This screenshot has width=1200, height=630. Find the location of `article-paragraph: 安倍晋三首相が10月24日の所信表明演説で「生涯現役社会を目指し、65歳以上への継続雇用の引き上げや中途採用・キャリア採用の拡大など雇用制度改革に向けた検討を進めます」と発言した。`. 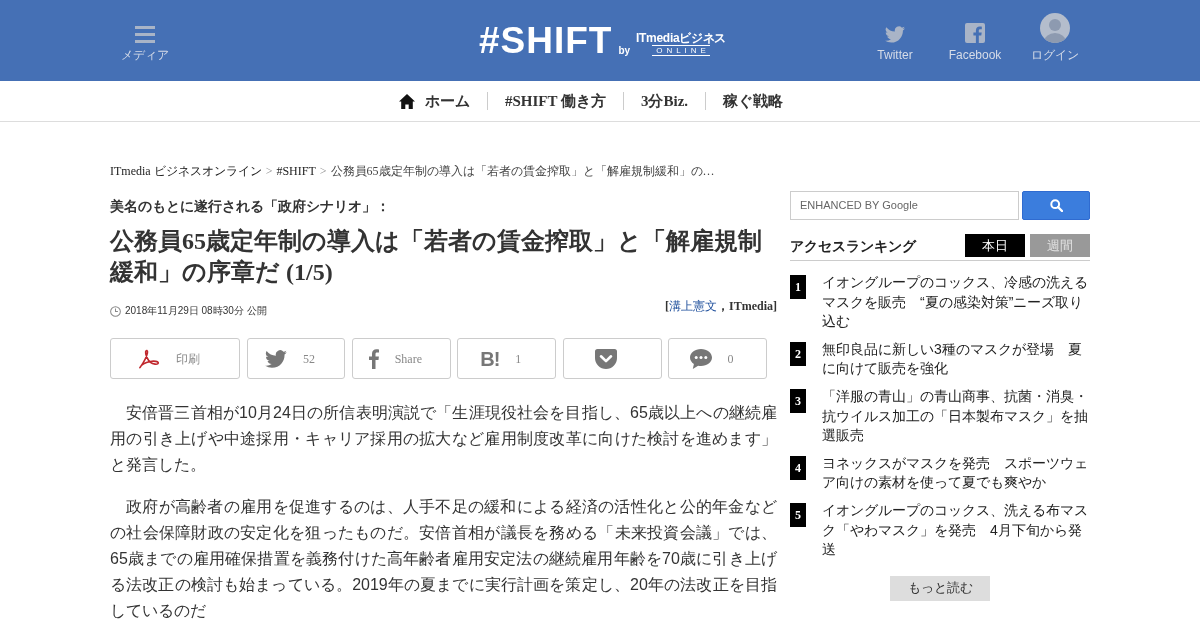

article-paragraph: 安倍晋三首相が10月24日の所信表明演説で「生涯現役社会を目指し、65歳以上への継続雇用の引き上げや中途採用・キャリア採用の拡大など雇用制度改革に向けた検討を進めます」と発言した。 is located at coordinates (443, 439).